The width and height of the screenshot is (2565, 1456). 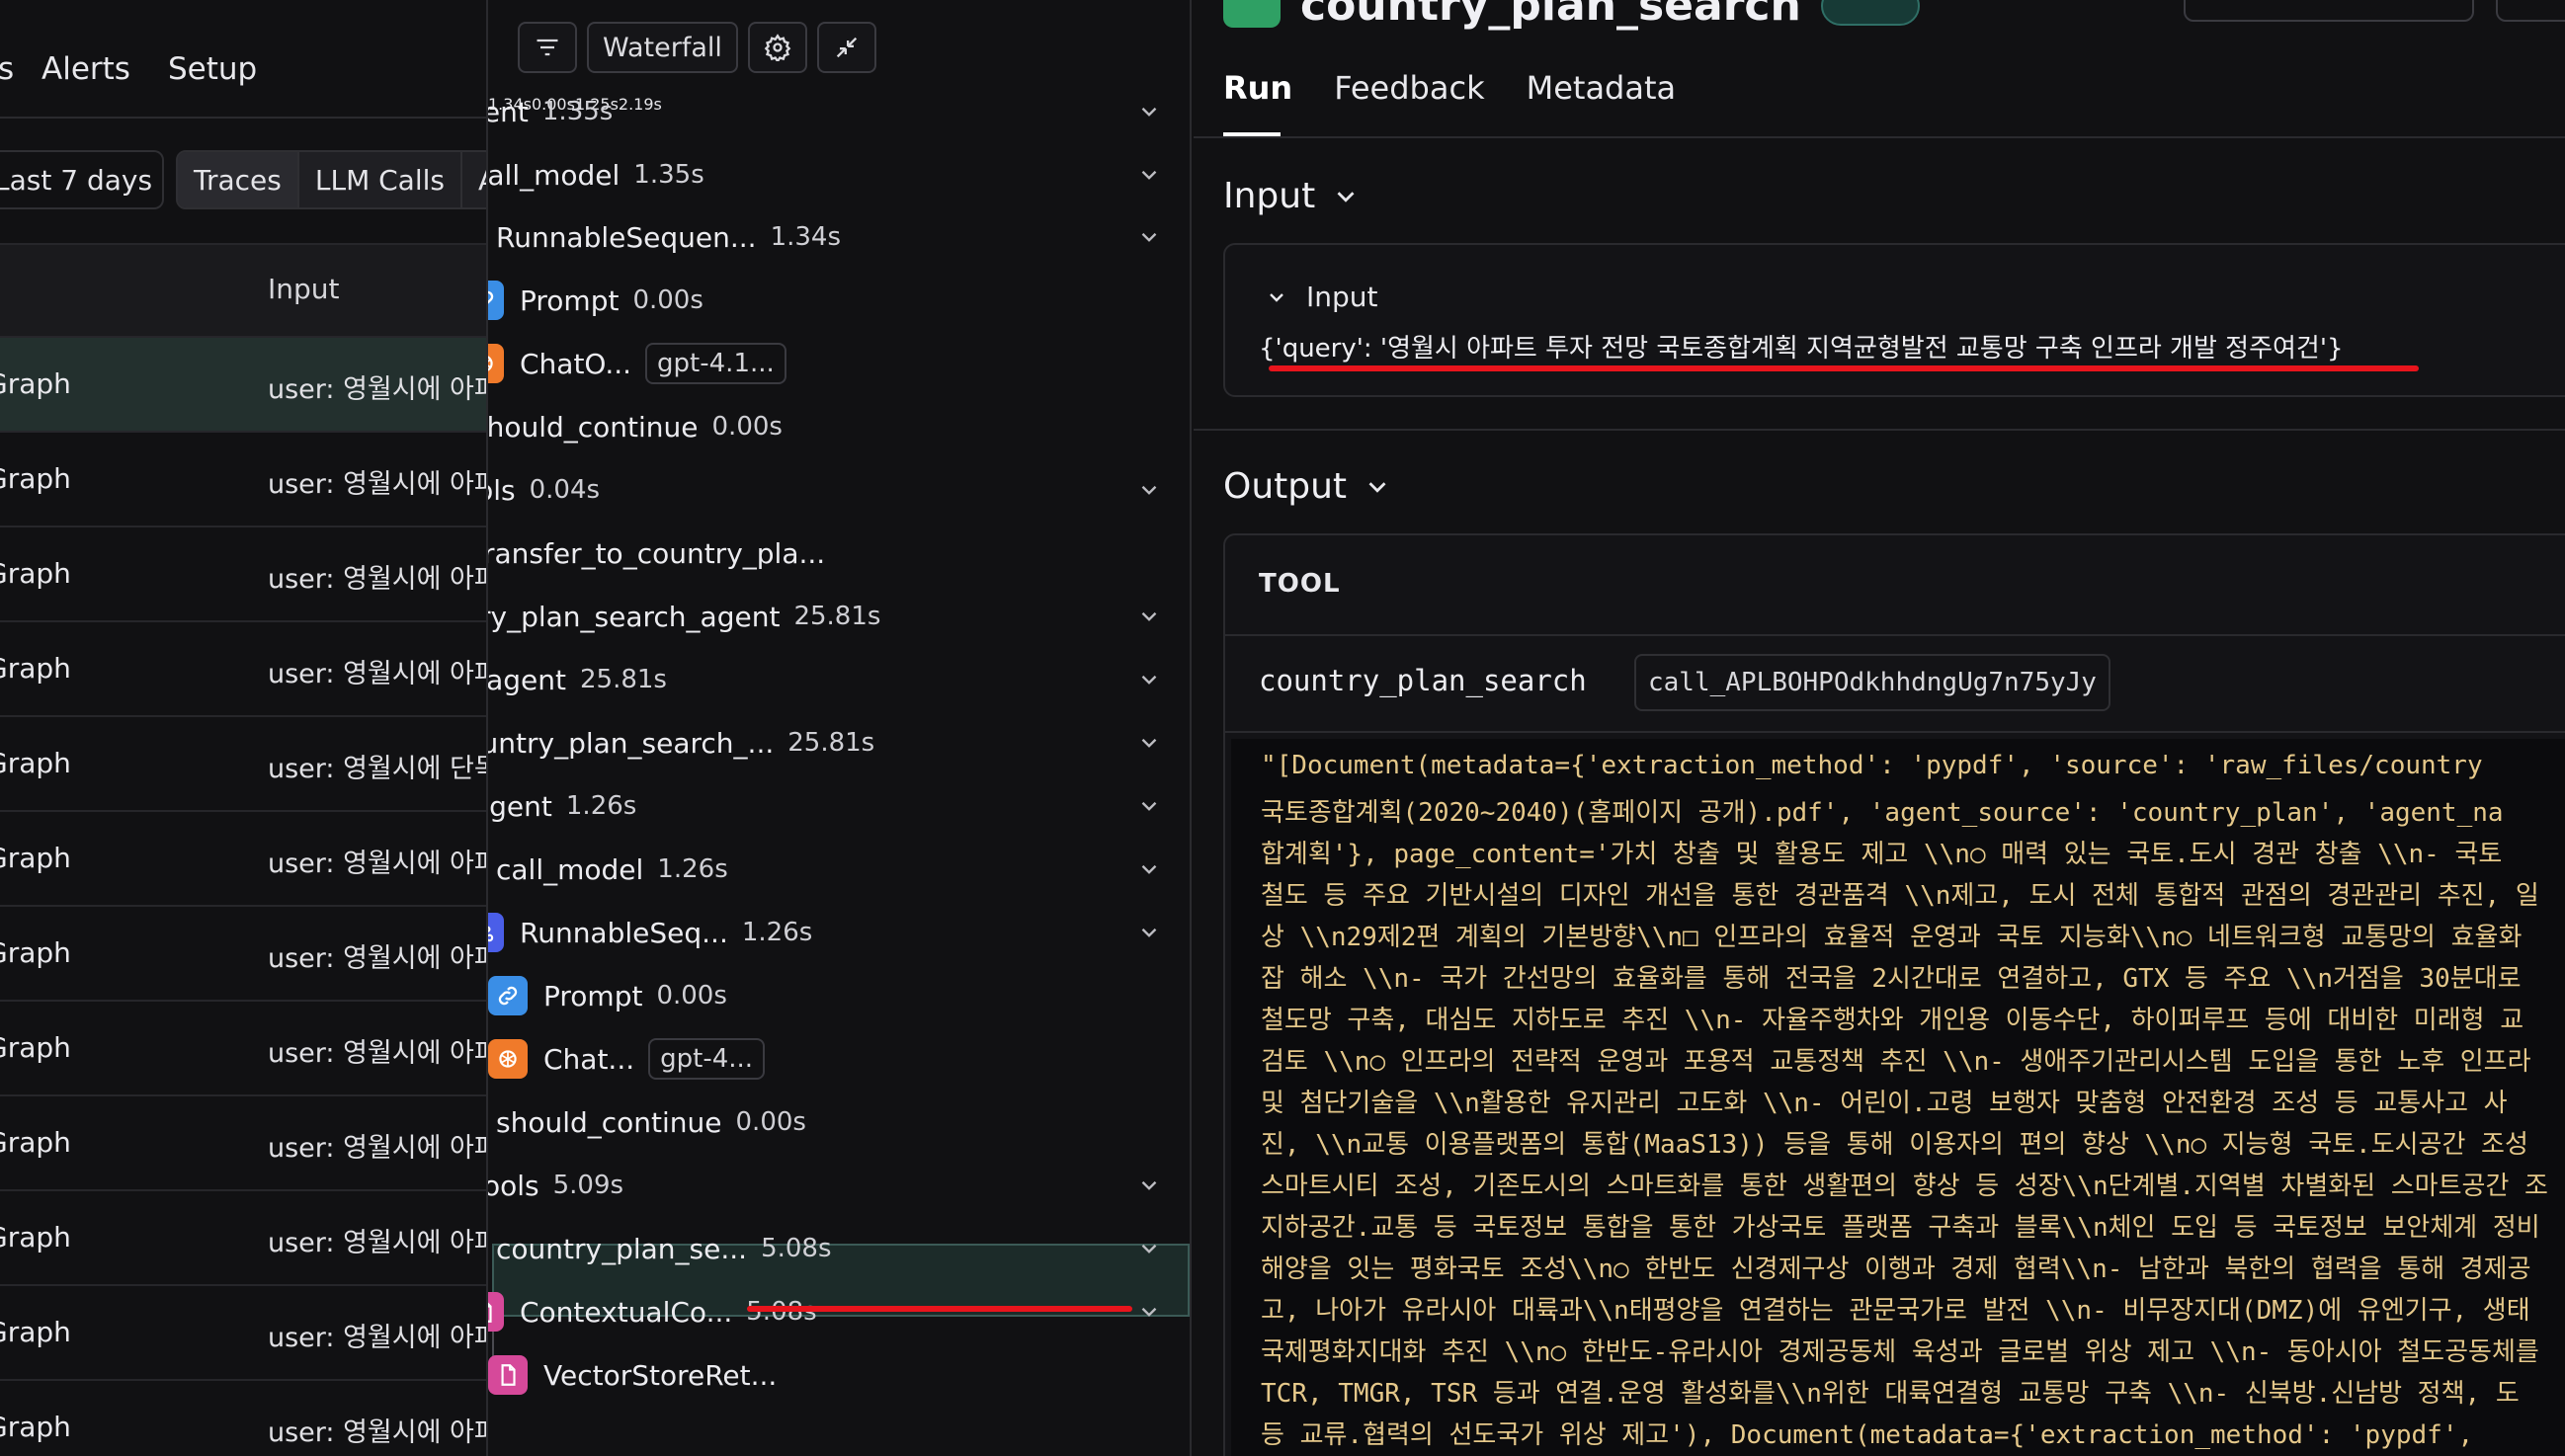 What do you see at coordinates (547, 47) in the screenshot?
I see `filter-button` at bounding box center [547, 47].